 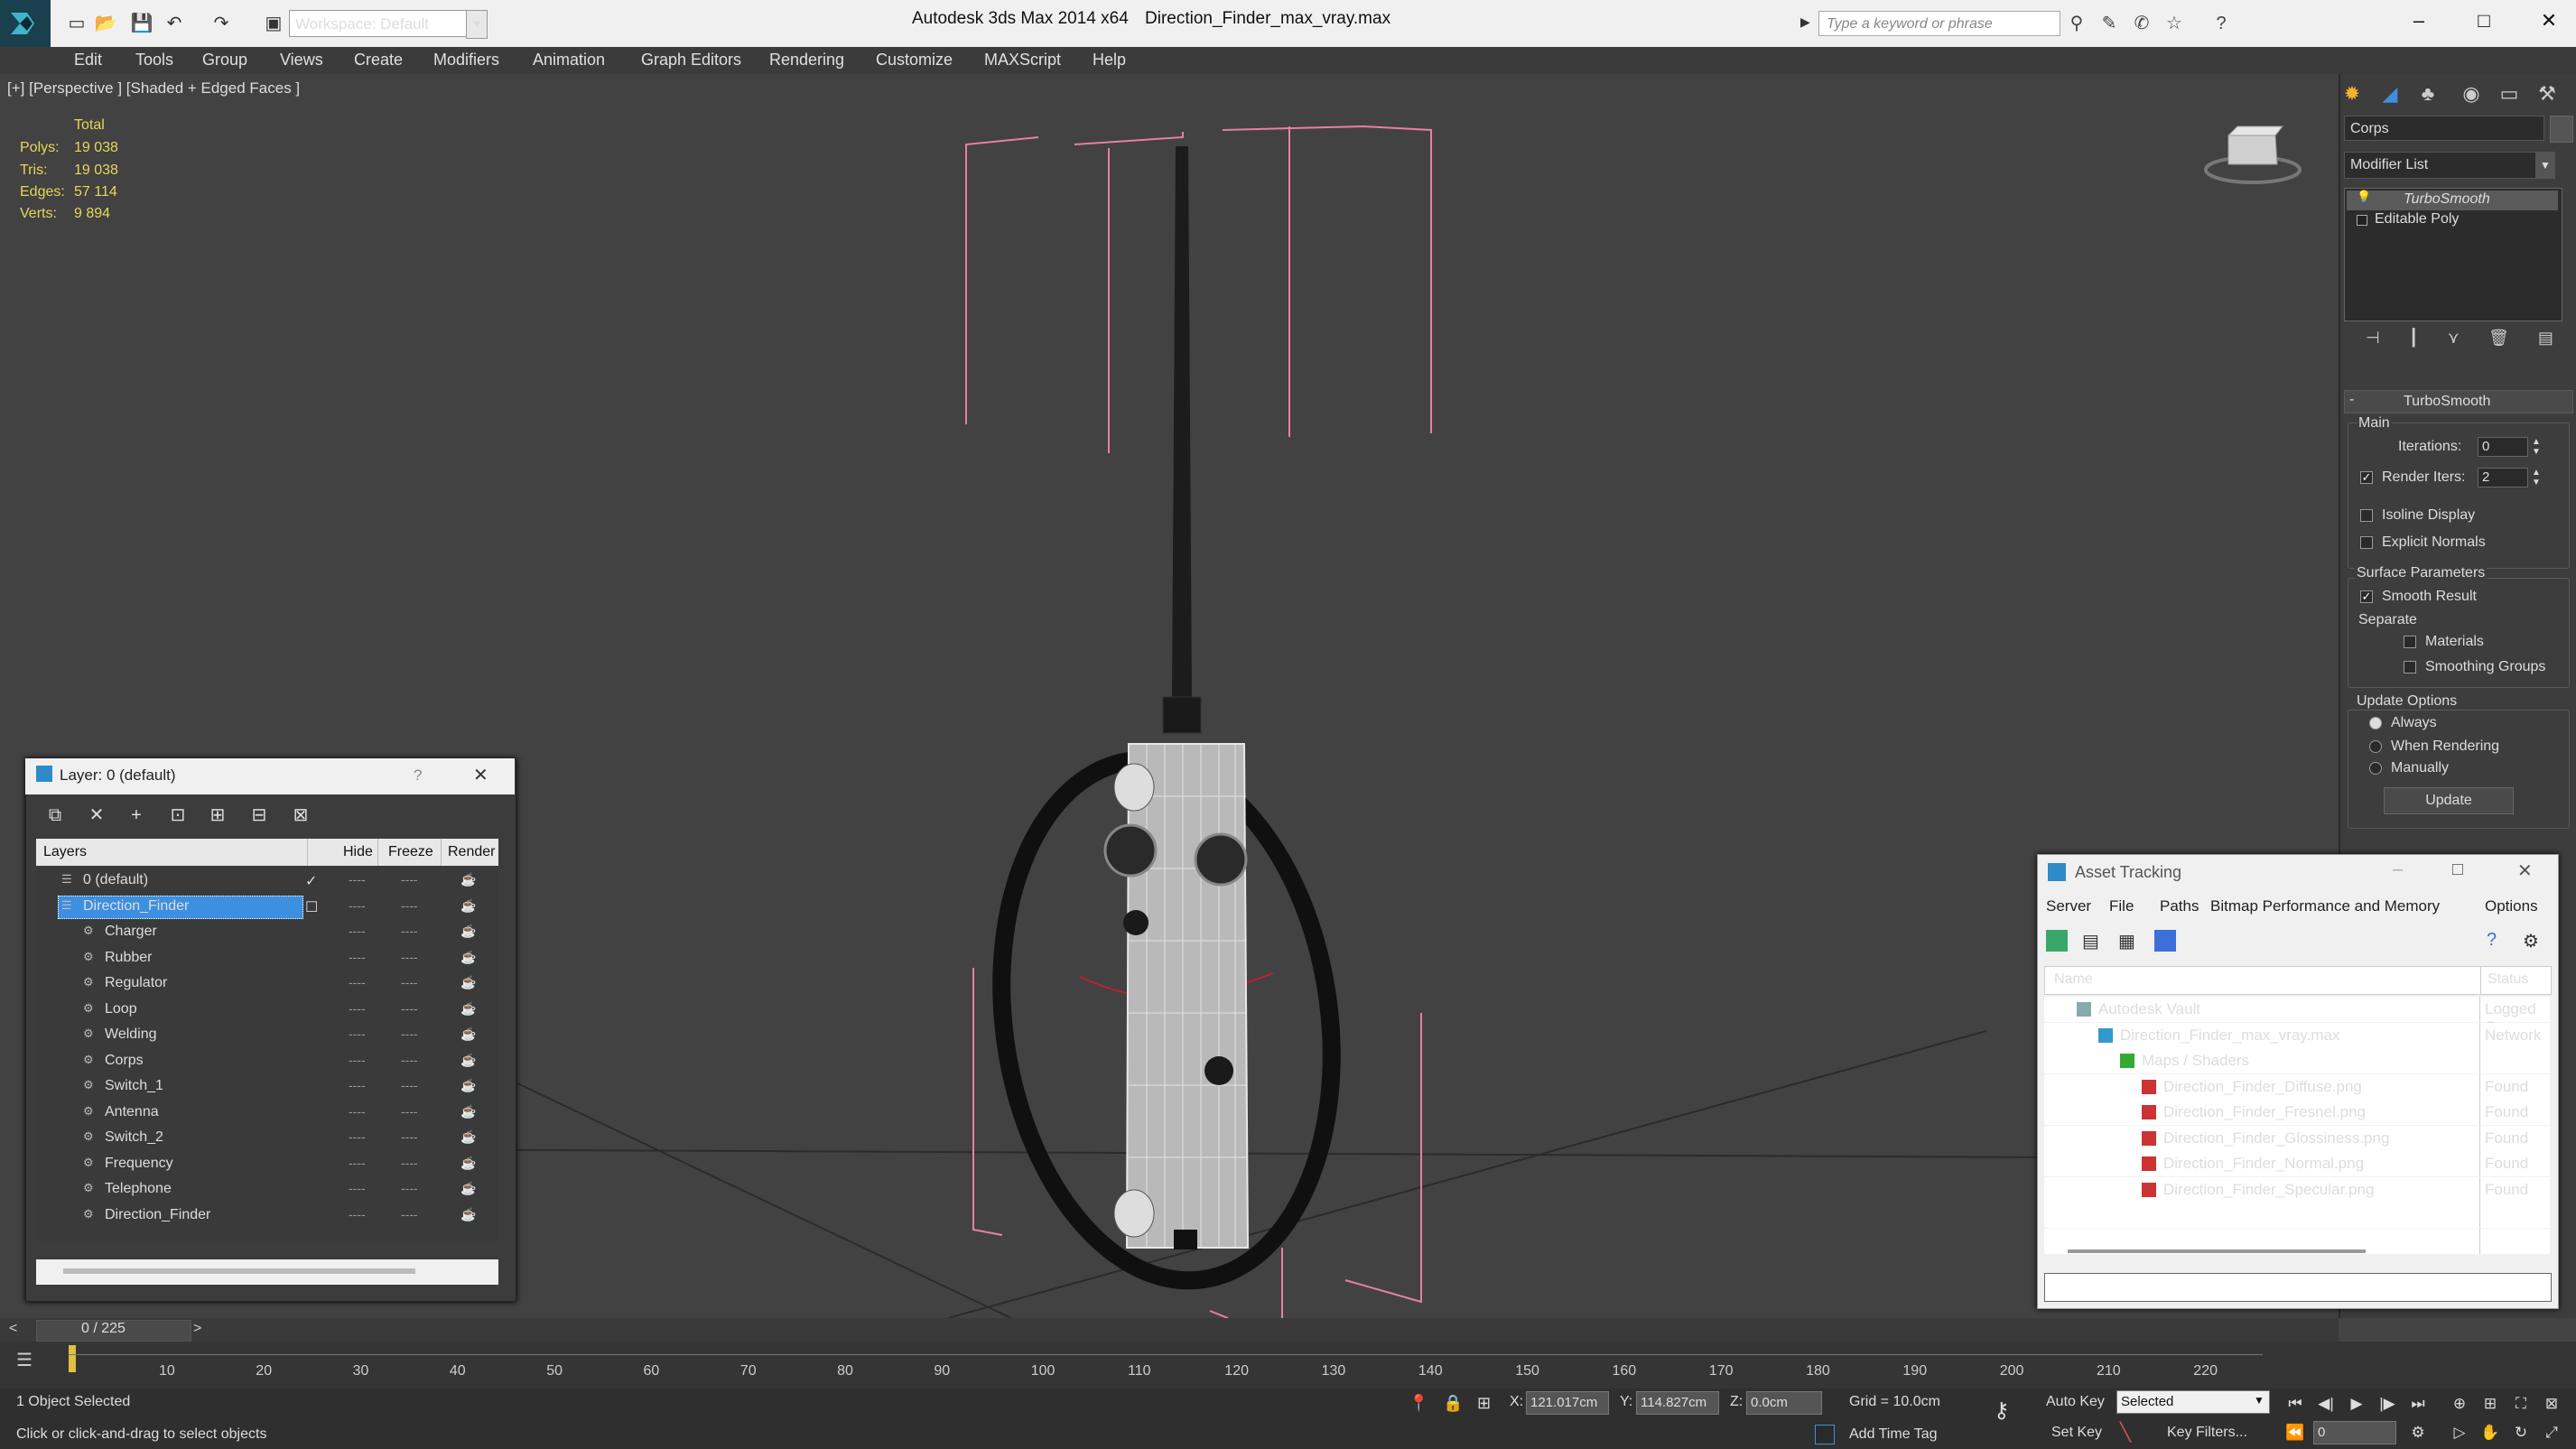 What do you see at coordinates (2444, 128) in the screenshot?
I see `object-name-field: Corps` at bounding box center [2444, 128].